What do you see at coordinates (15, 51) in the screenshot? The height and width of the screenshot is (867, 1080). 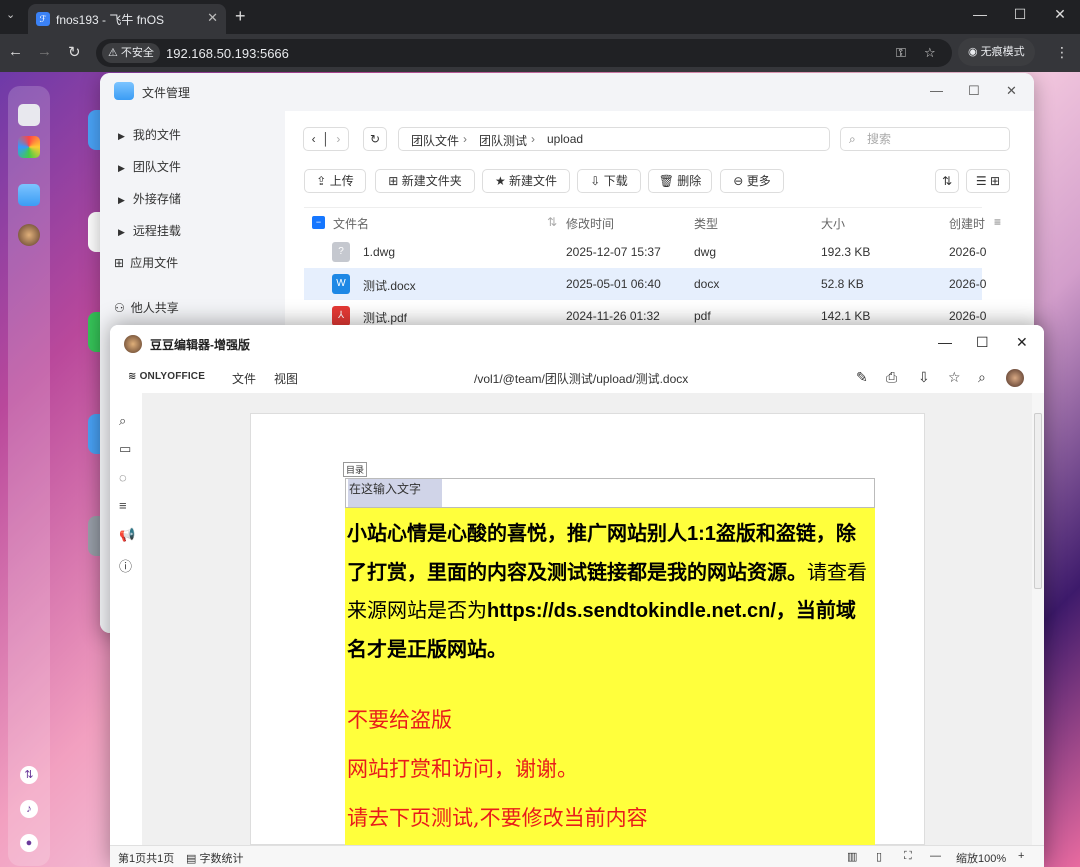 I see `back-icon: ←` at bounding box center [15, 51].